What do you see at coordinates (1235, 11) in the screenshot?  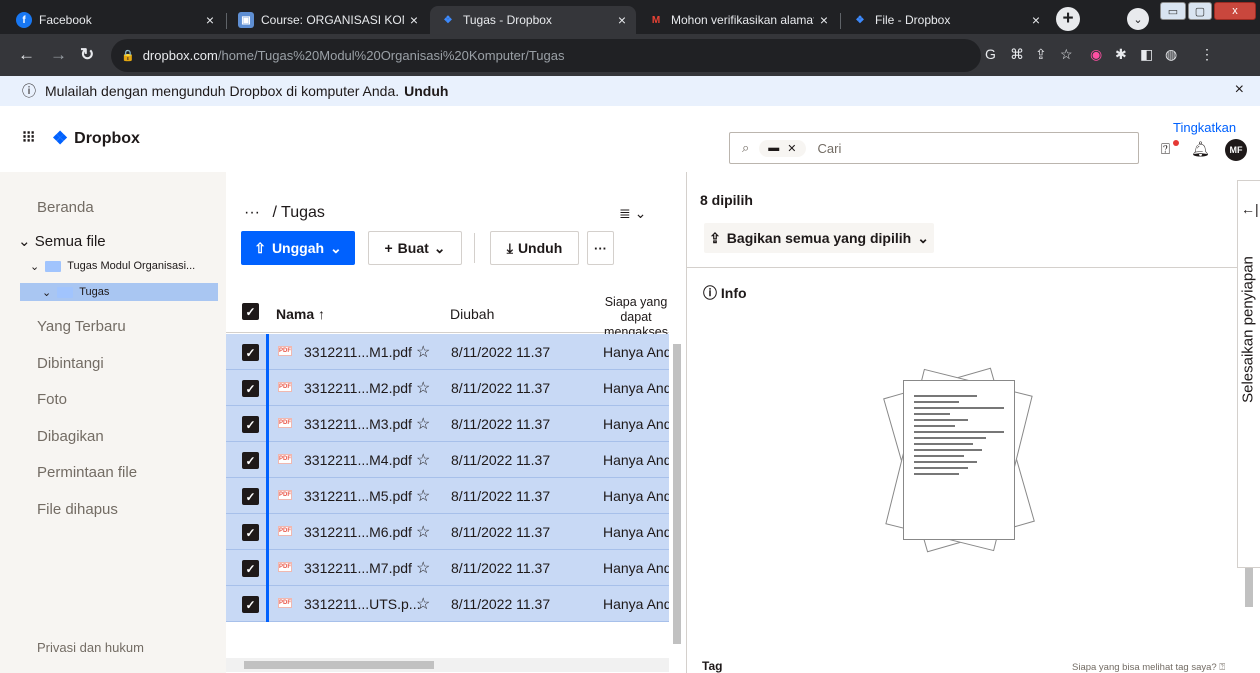 I see `window-close-button: x` at bounding box center [1235, 11].